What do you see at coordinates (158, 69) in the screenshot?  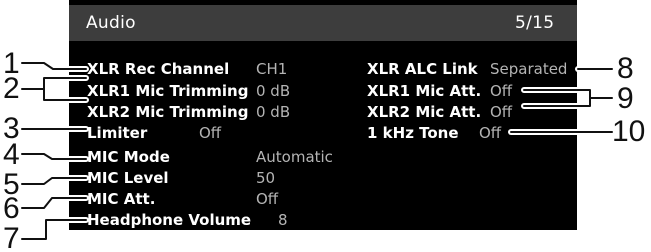 I see `setting-label: XLR Rec Channel` at bounding box center [158, 69].